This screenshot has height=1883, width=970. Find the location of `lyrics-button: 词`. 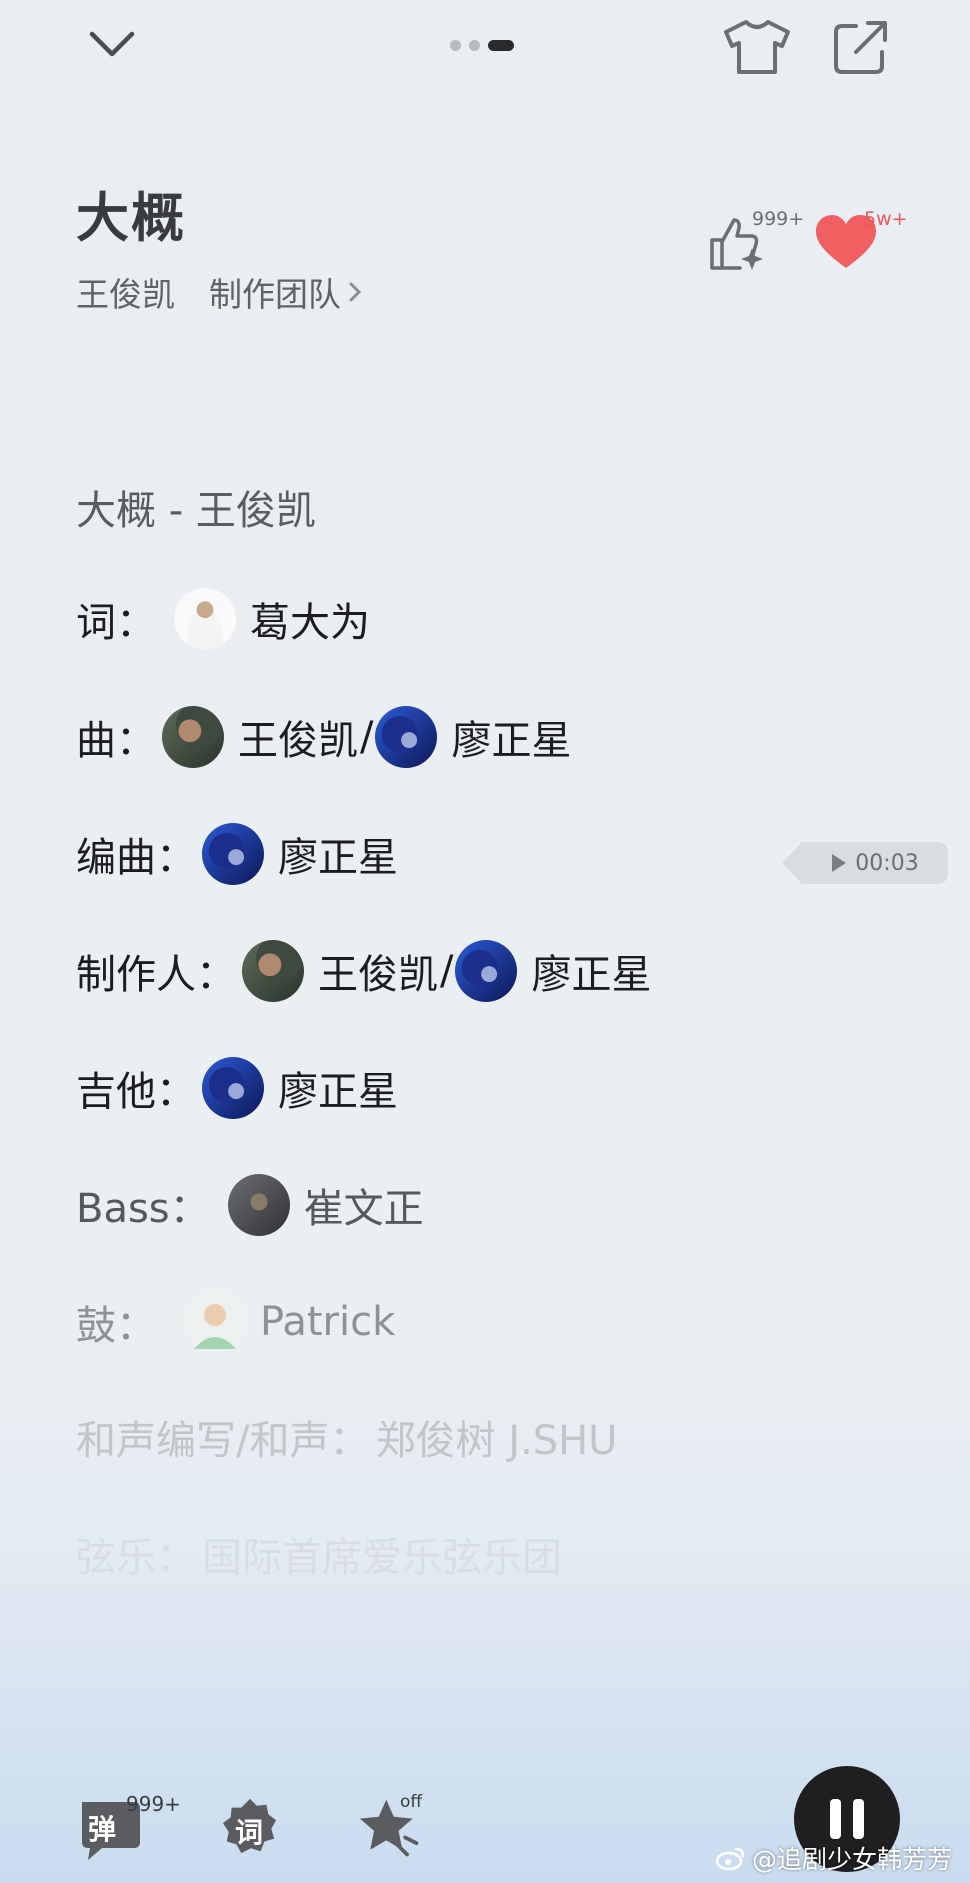

lyrics-button: 词 is located at coordinates (250, 1829).